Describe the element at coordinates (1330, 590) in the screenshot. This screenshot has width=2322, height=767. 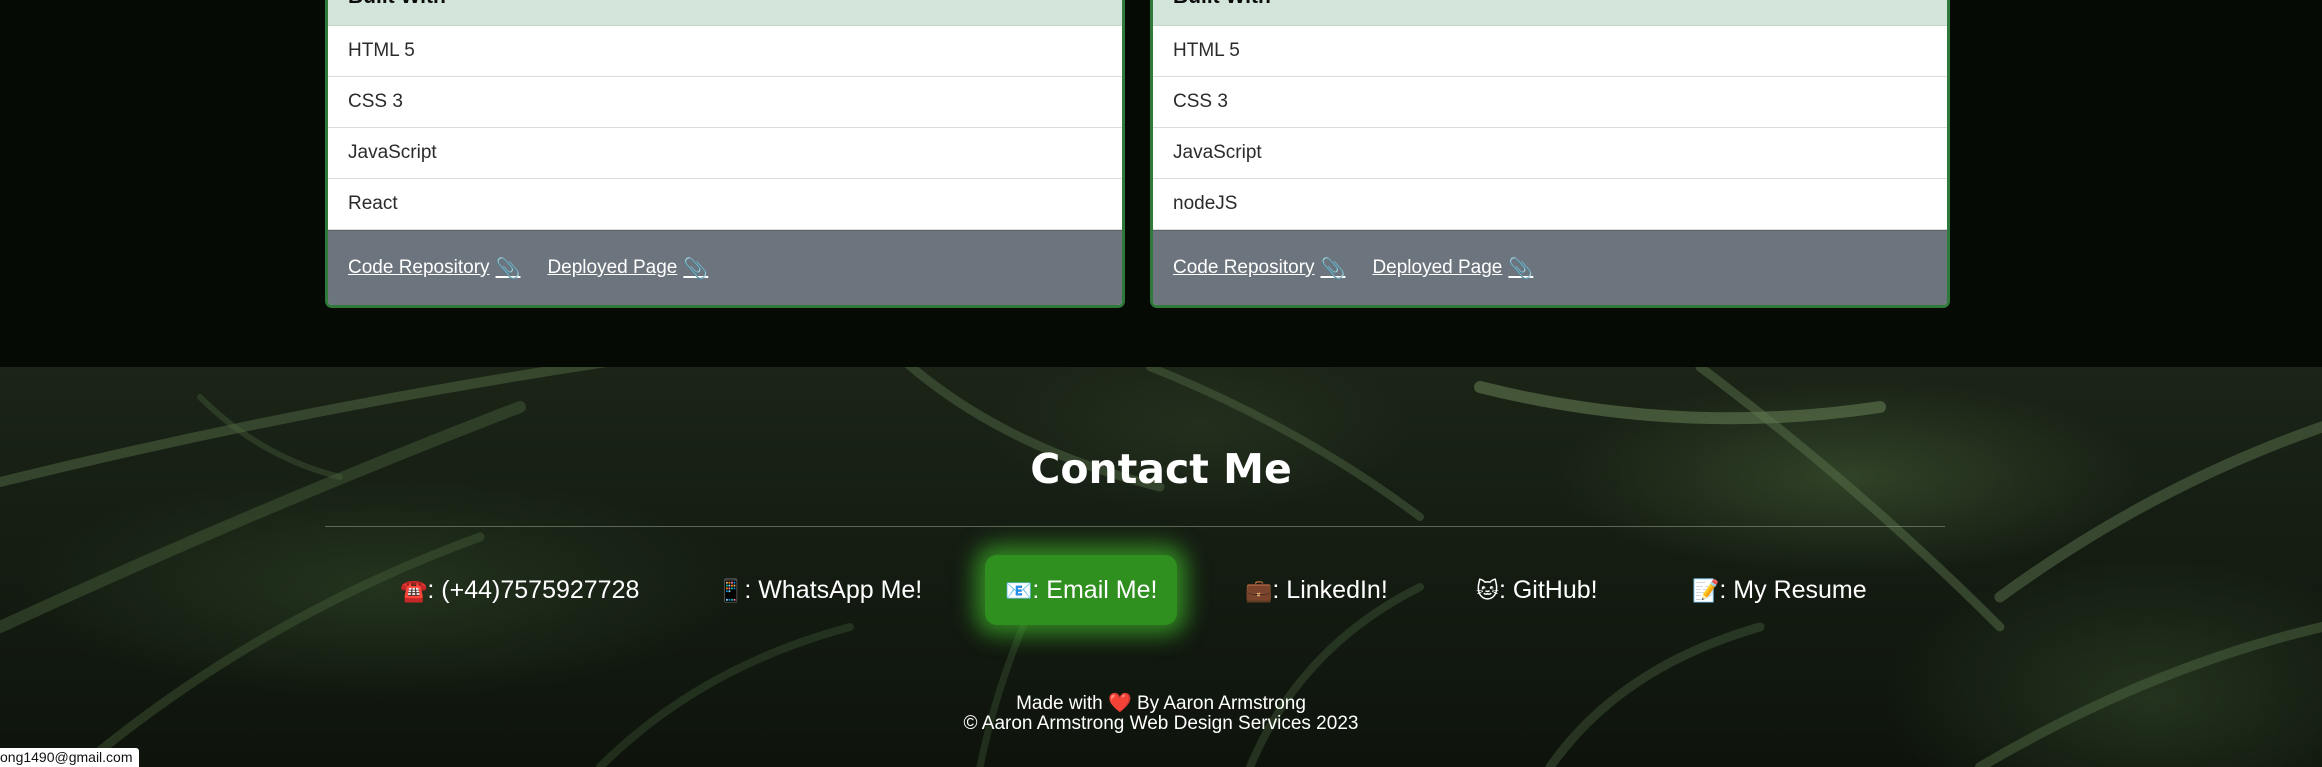
I see `linkedin-label: : LinkedIn!` at that location.